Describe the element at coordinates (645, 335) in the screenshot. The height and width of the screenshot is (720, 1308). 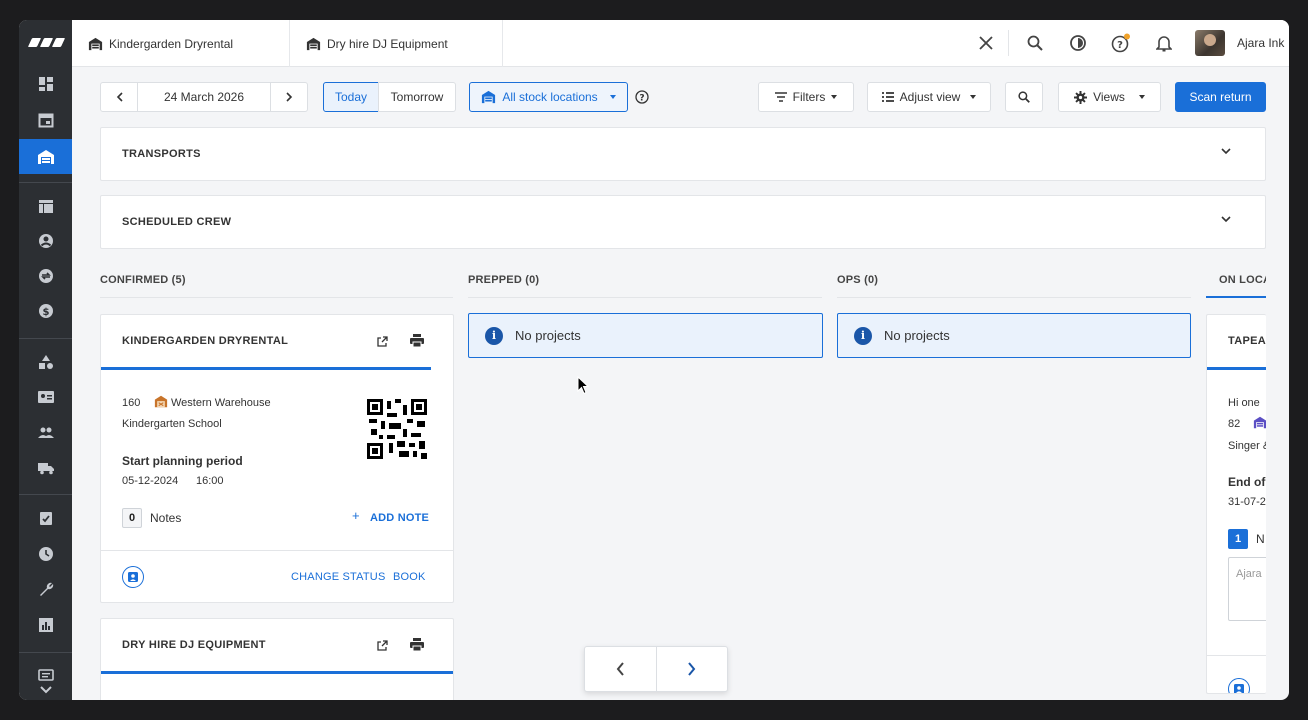
I see `empty-state-prepped: i No projects` at that location.